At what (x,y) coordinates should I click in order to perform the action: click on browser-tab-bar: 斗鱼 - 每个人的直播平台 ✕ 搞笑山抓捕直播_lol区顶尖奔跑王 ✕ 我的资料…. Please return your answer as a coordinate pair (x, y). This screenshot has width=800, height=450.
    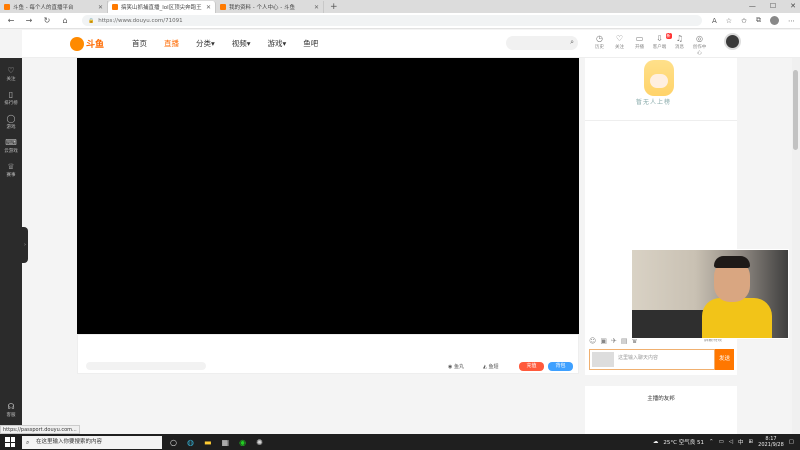
    Looking at the image, I should click on (400, 6).